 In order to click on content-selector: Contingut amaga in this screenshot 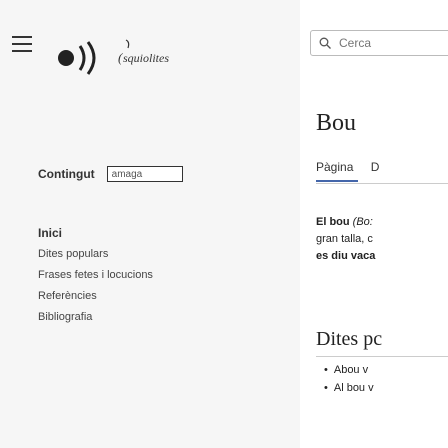, I will do `click(110, 174)`.